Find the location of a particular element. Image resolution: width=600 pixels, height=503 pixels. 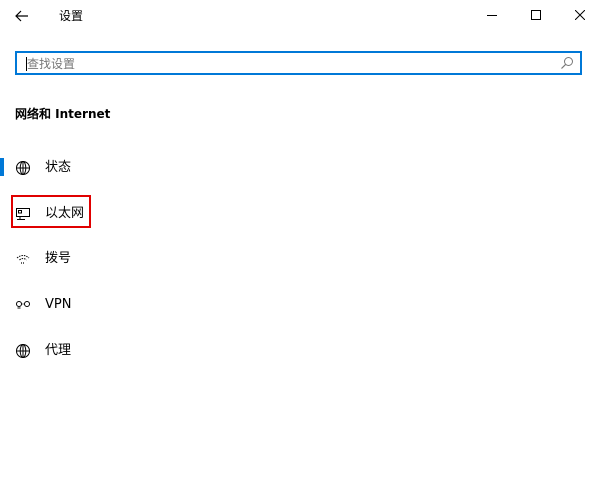

maximize-icon is located at coordinates (536, 15).